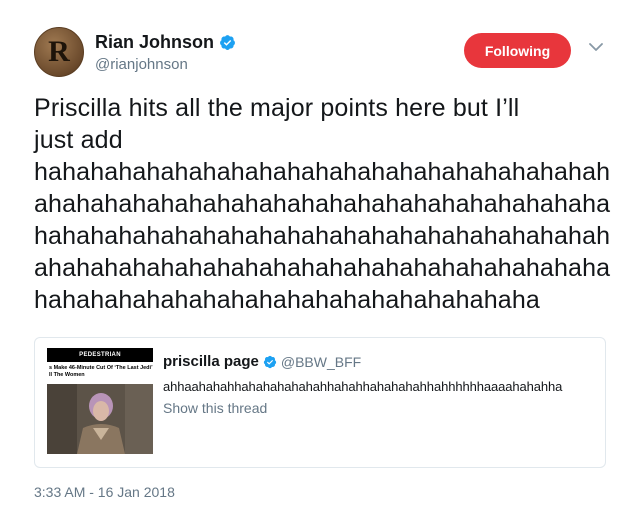 The image size is (640, 510). What do you see at coordinates (104, 492) in the screenshot?
I see `tweet-timestamp: 3:33 AM - 16 Jan 2018` at bounding box center [104, 492].